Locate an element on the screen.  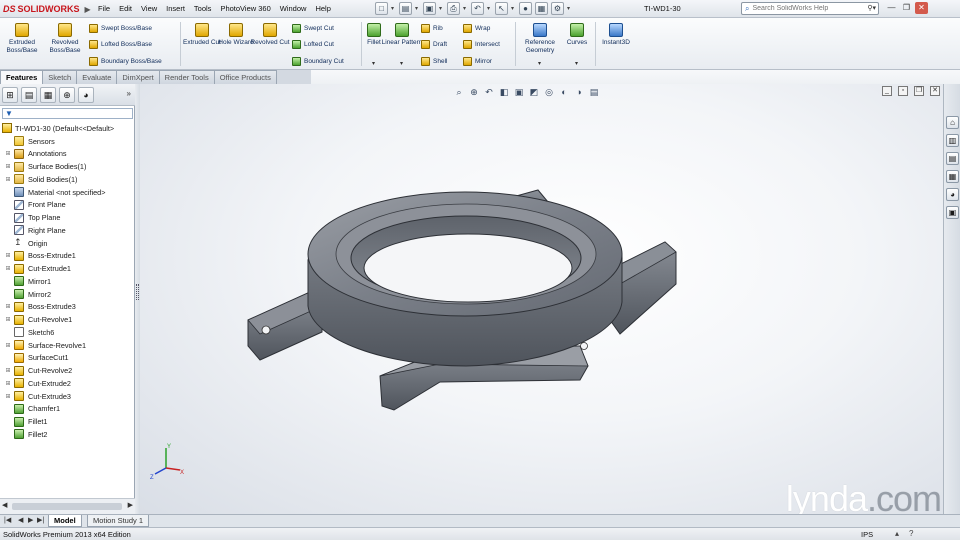
close-icon: ✕ is located at coordinates (921, 8).